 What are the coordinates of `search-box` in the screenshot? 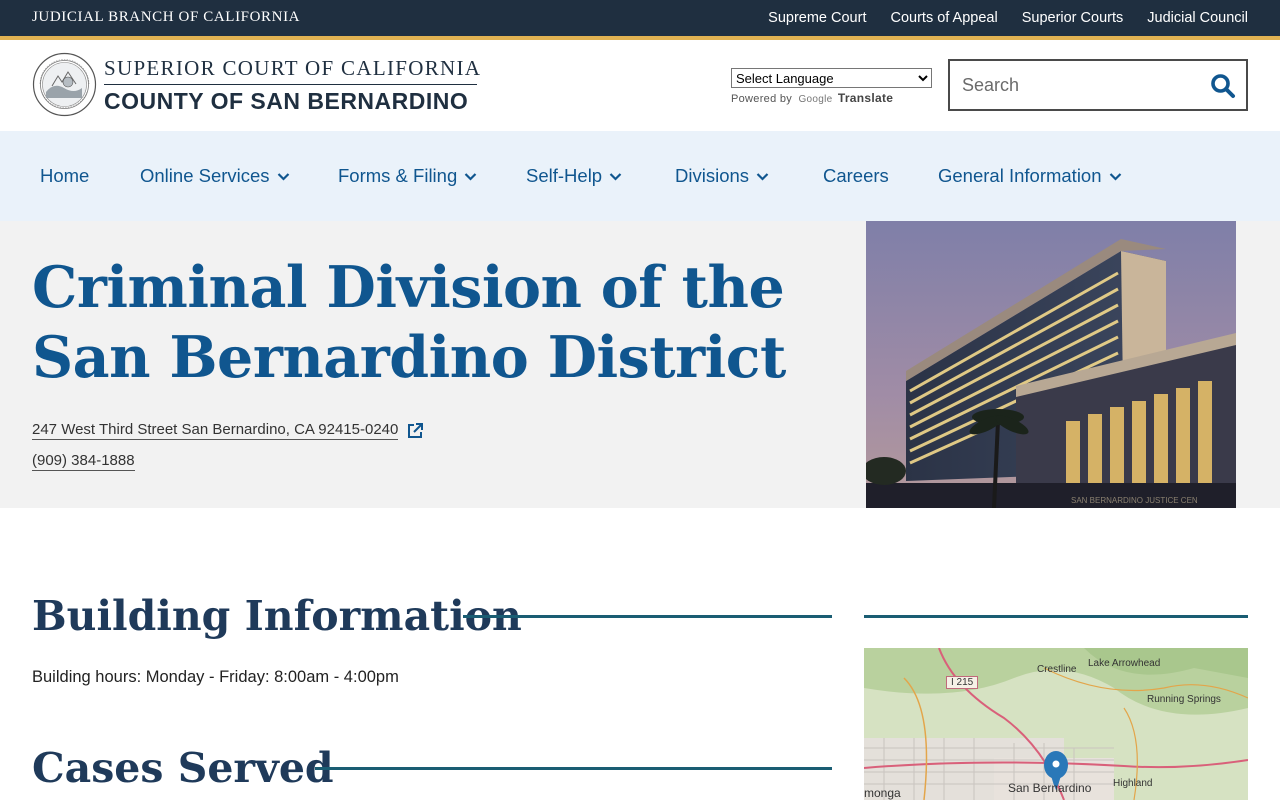 It's located at (1098, 85).